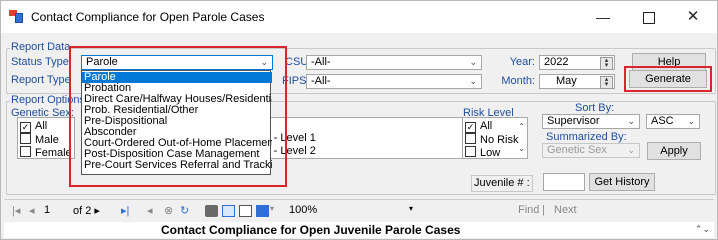  I want to click on risk-item-low: Low, so click(489, 152).